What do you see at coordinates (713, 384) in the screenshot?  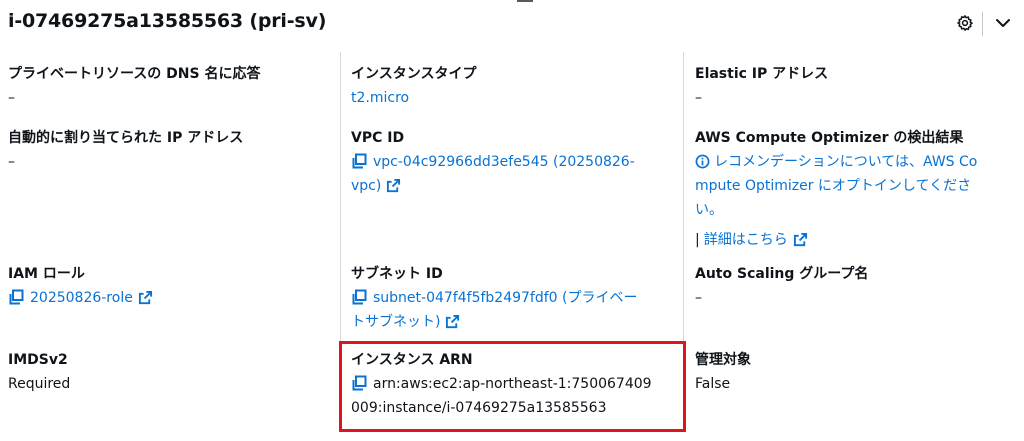 I see `field-value: False` at bounding box center [713, 384].